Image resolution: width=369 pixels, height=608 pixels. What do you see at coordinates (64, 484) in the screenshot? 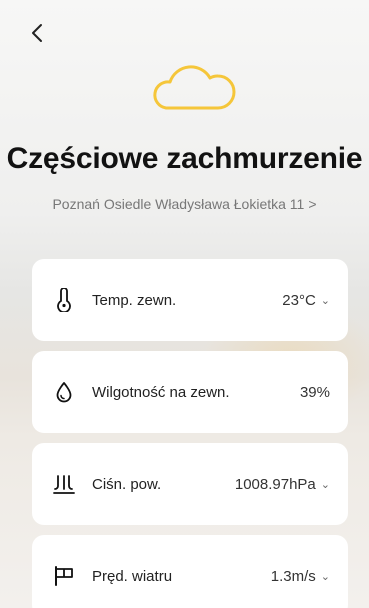
I see `pressure-icon` at bounding box center [64, 484].